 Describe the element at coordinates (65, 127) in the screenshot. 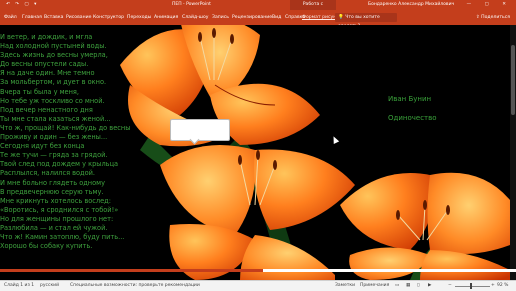

I see `poem-line: Что ж, прощай! Как-нибудь до весны` at that location.